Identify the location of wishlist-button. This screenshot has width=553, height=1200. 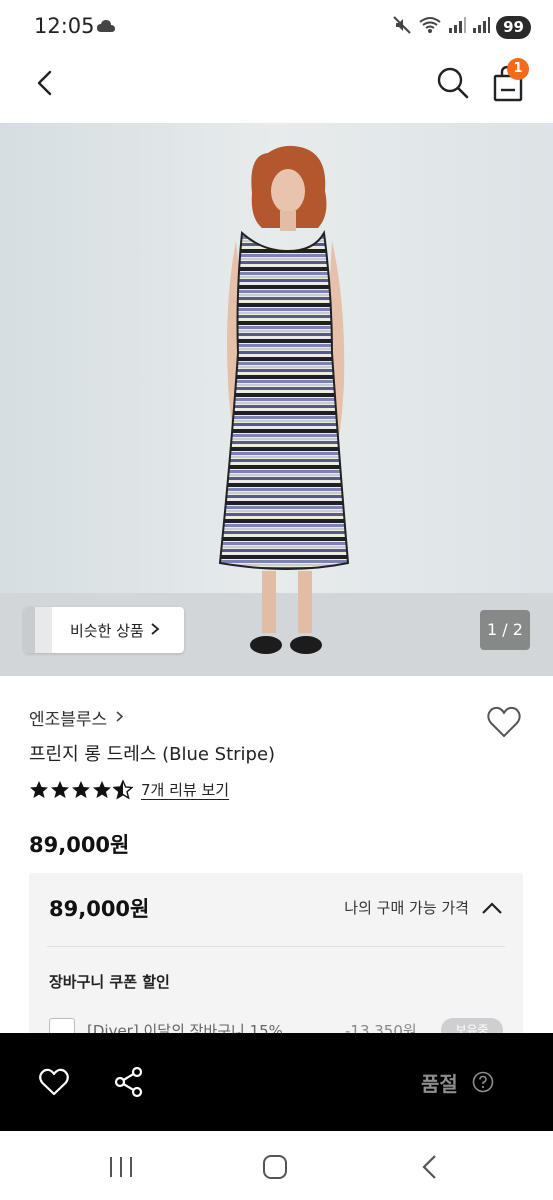
(504, 722).